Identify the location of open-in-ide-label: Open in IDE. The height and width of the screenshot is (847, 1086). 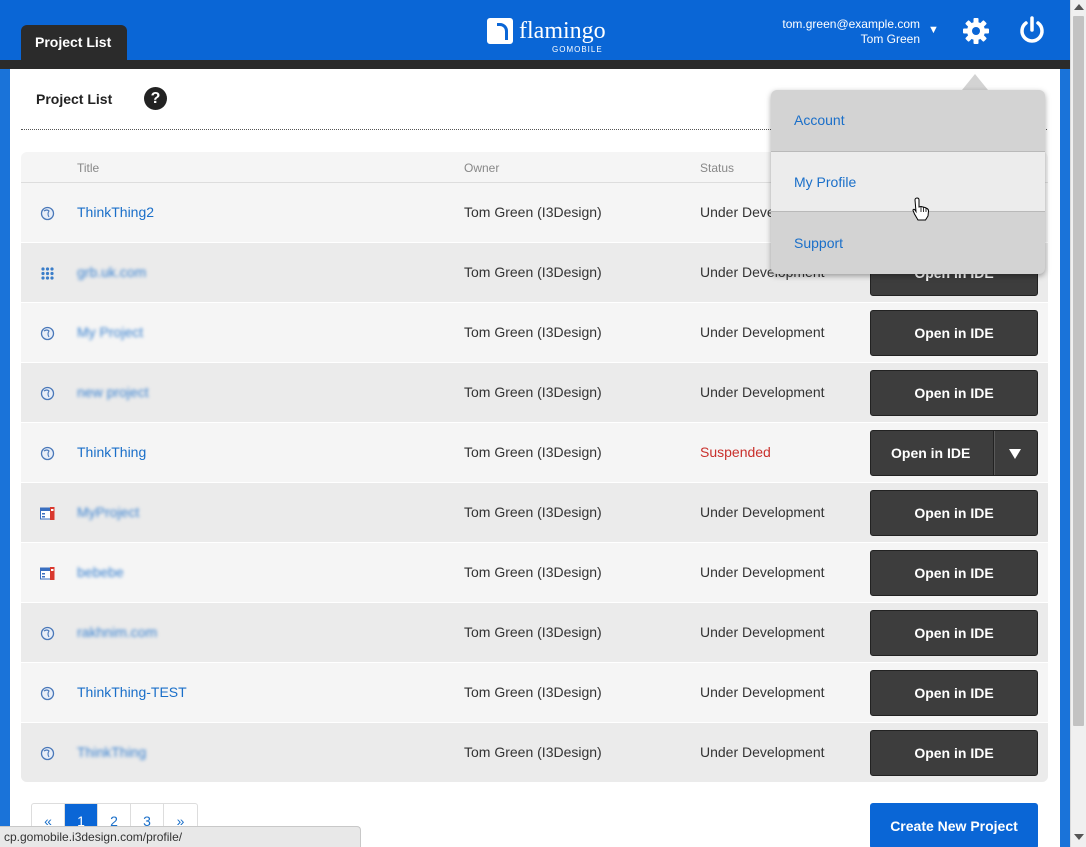
(931, 453).